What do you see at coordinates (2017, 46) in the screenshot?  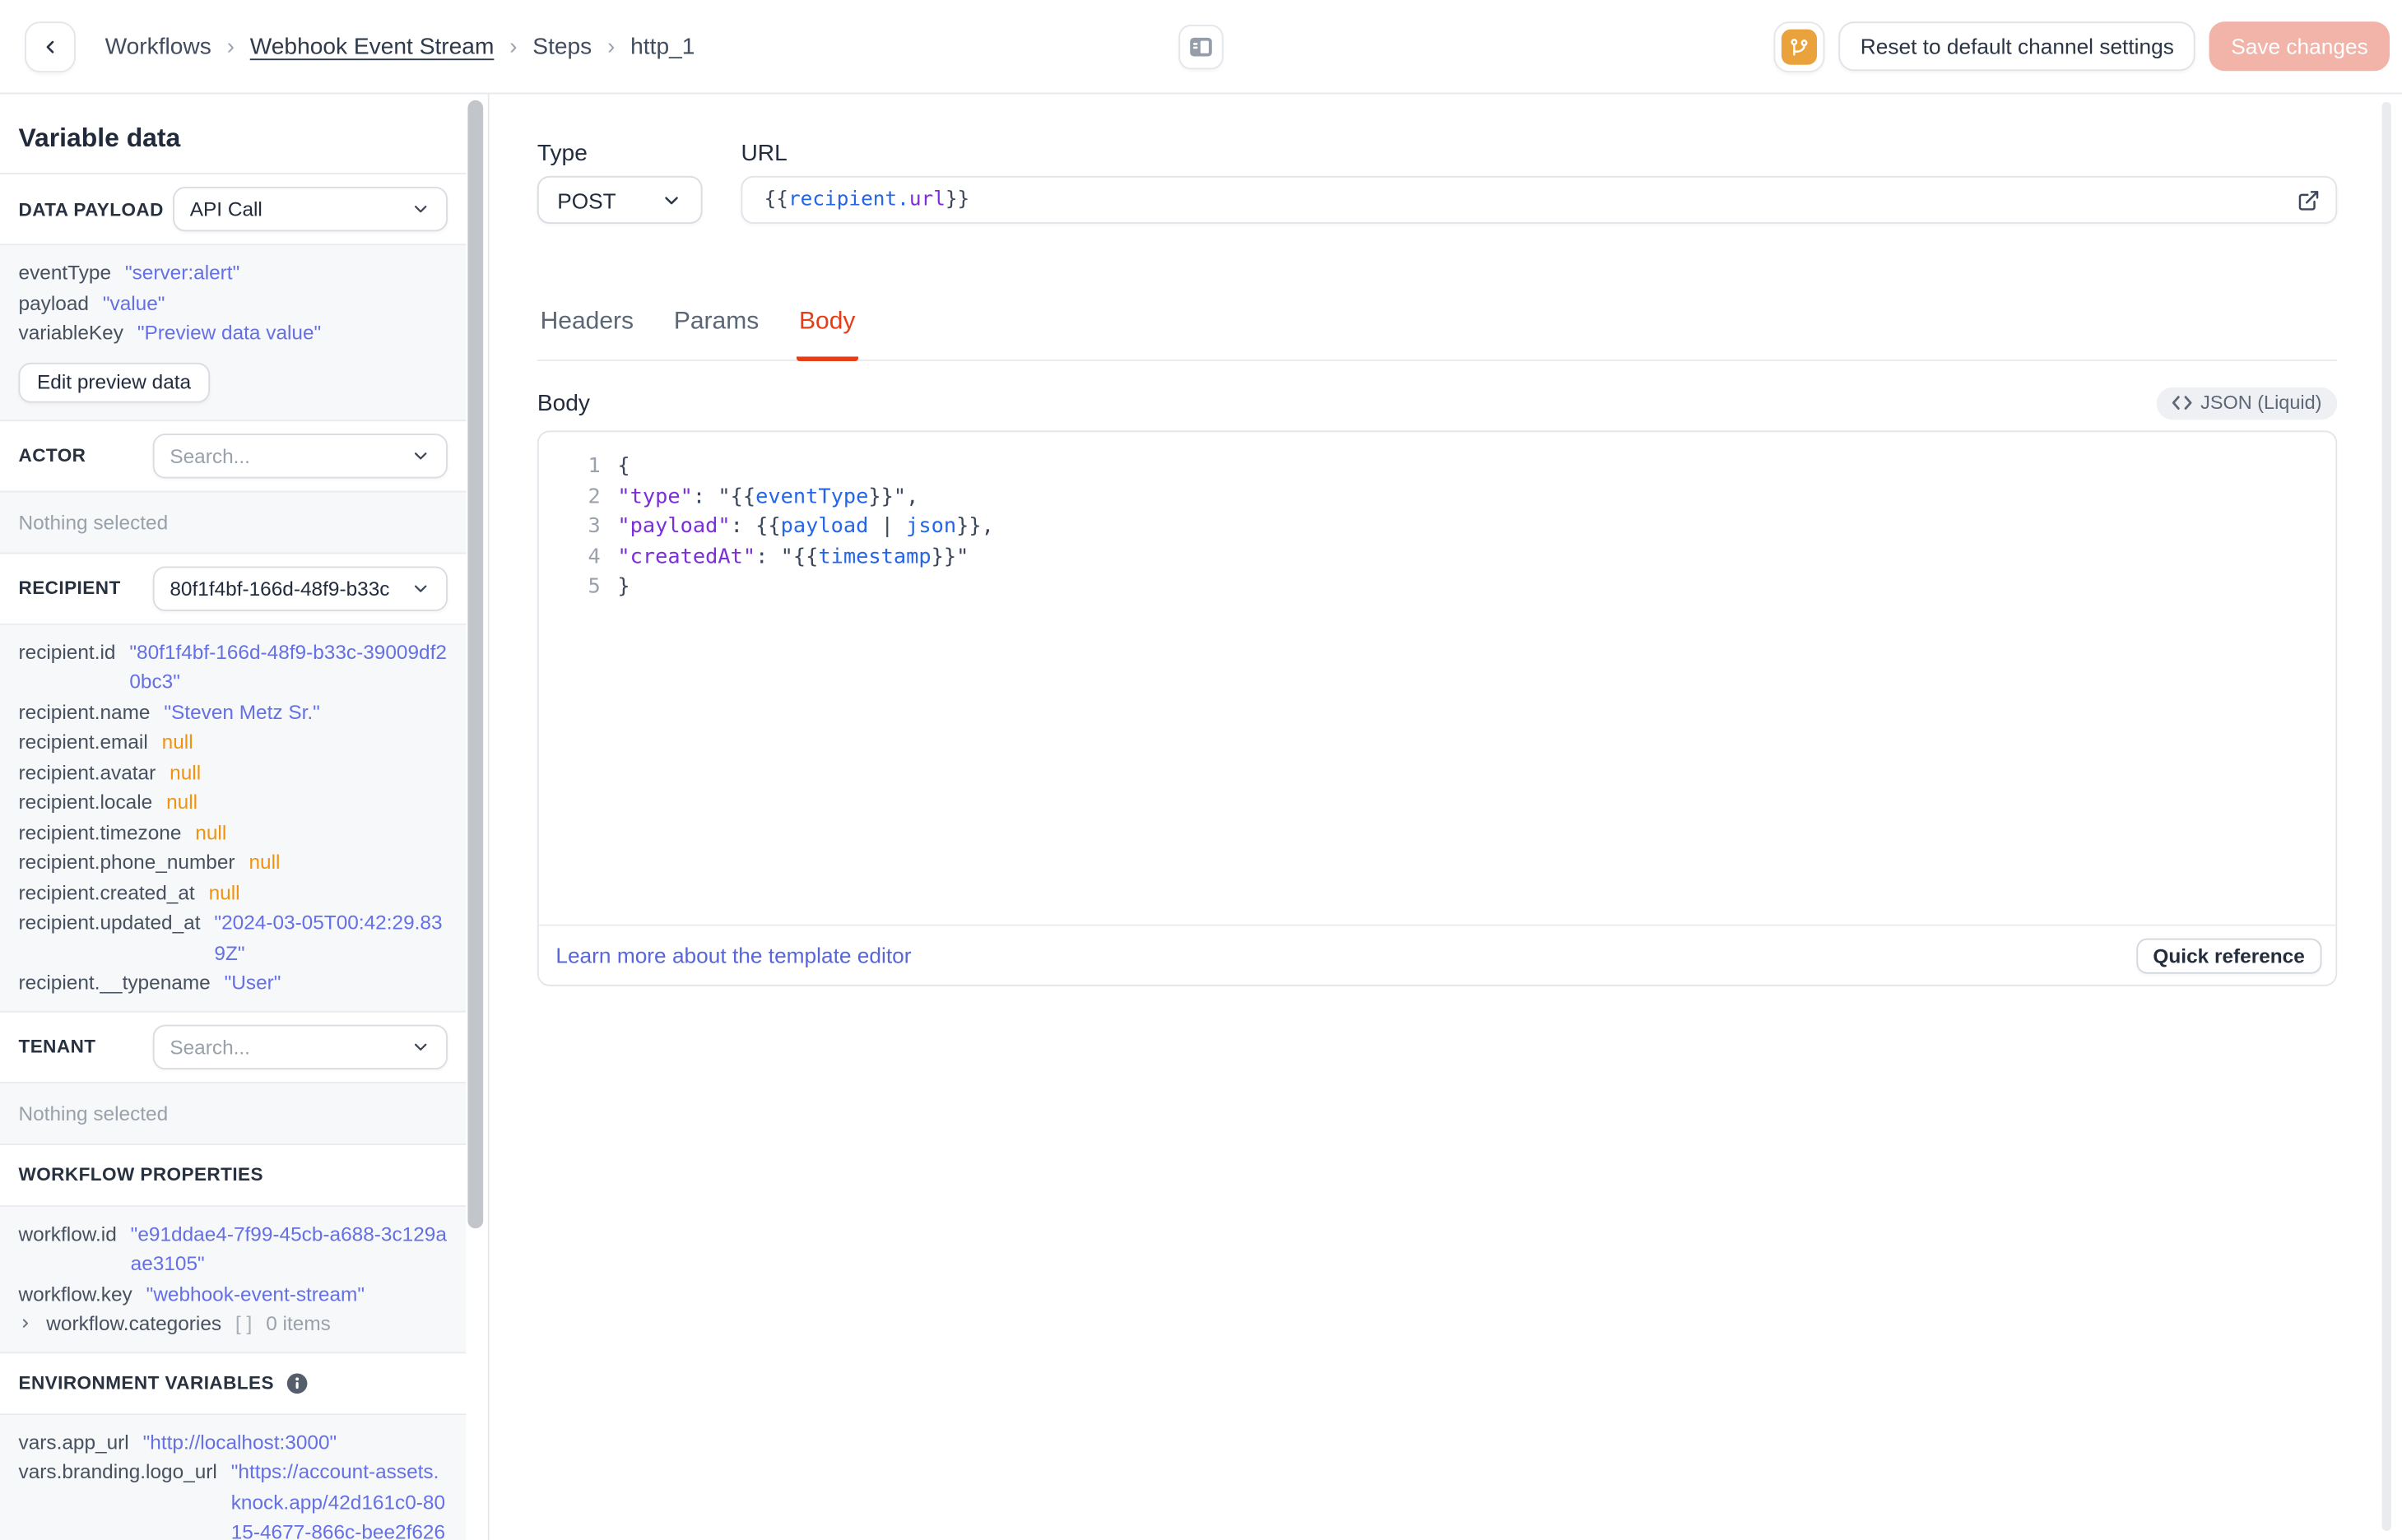 I see `reset-channel-settings-button: Reset to default channel settings` at bounding box center [2017, 46].